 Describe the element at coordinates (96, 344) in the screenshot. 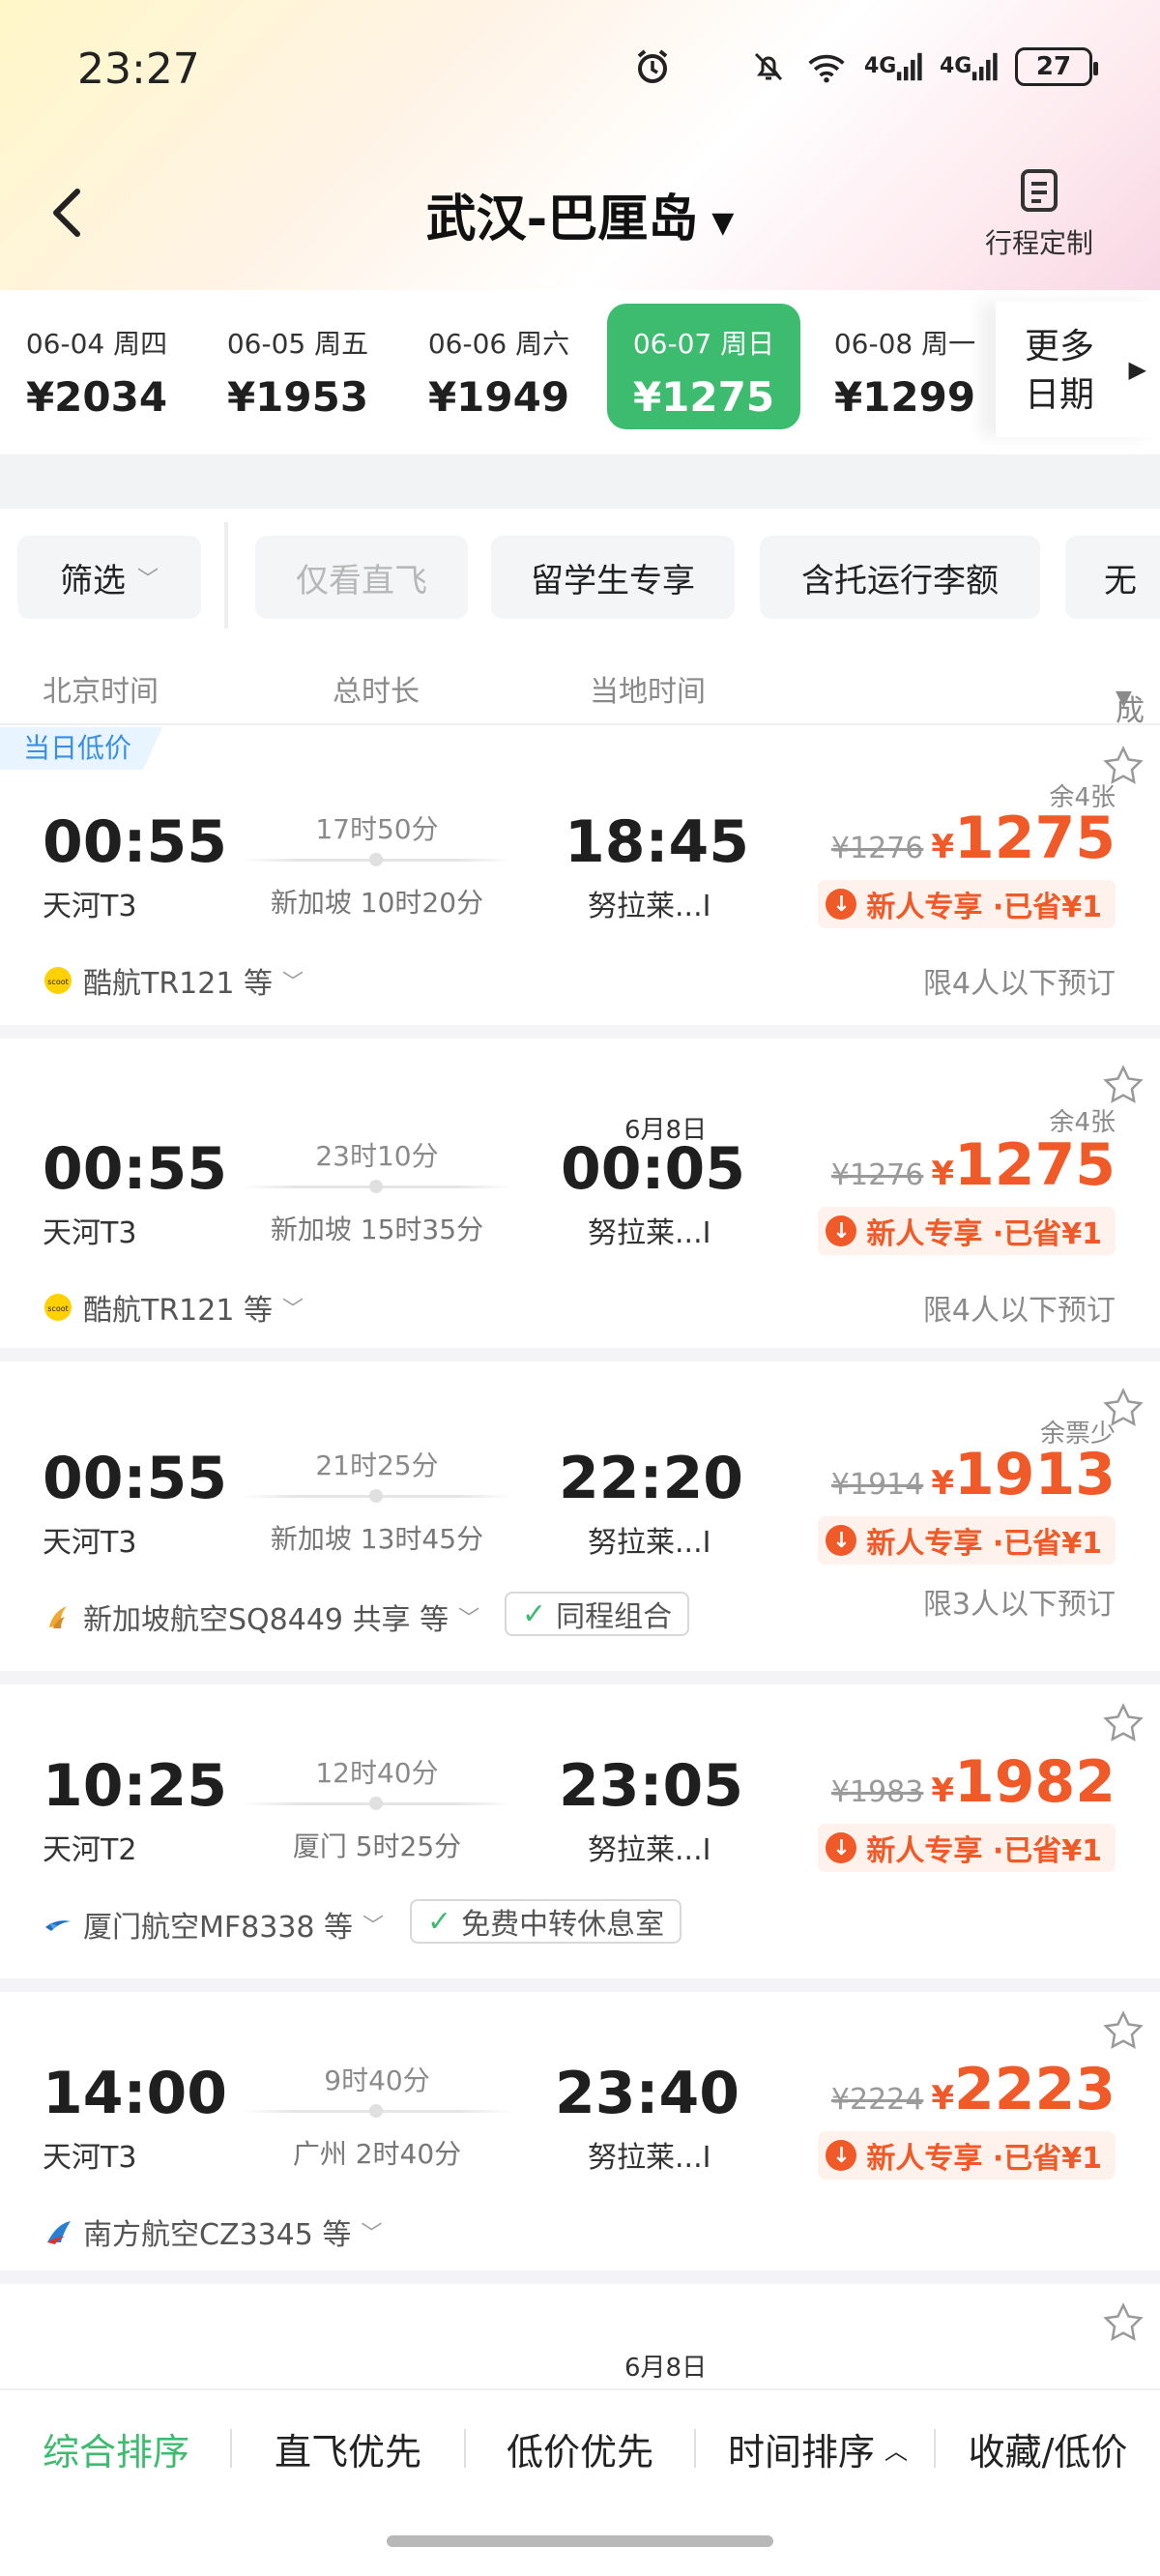

I see `date-label: 06-04 周四` at that location.